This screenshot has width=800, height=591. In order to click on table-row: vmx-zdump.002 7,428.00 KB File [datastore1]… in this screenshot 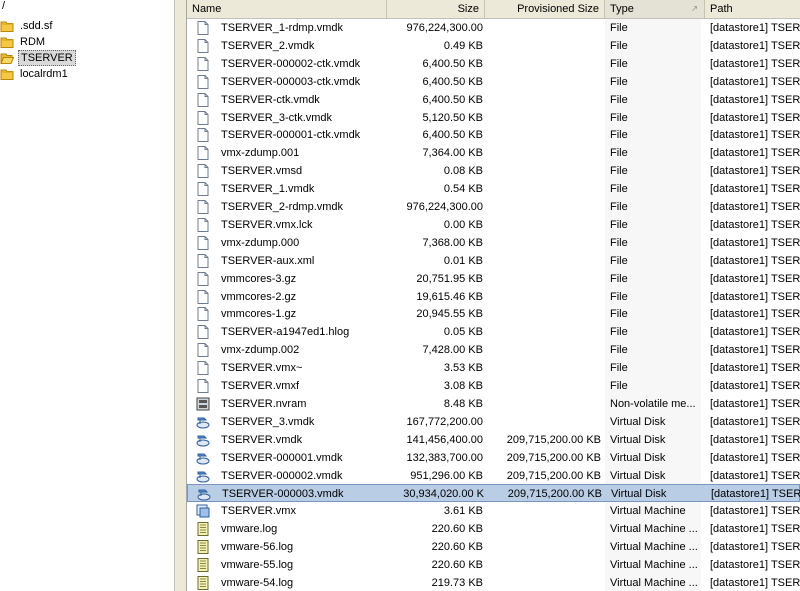, I will do `click(493, 350)`.